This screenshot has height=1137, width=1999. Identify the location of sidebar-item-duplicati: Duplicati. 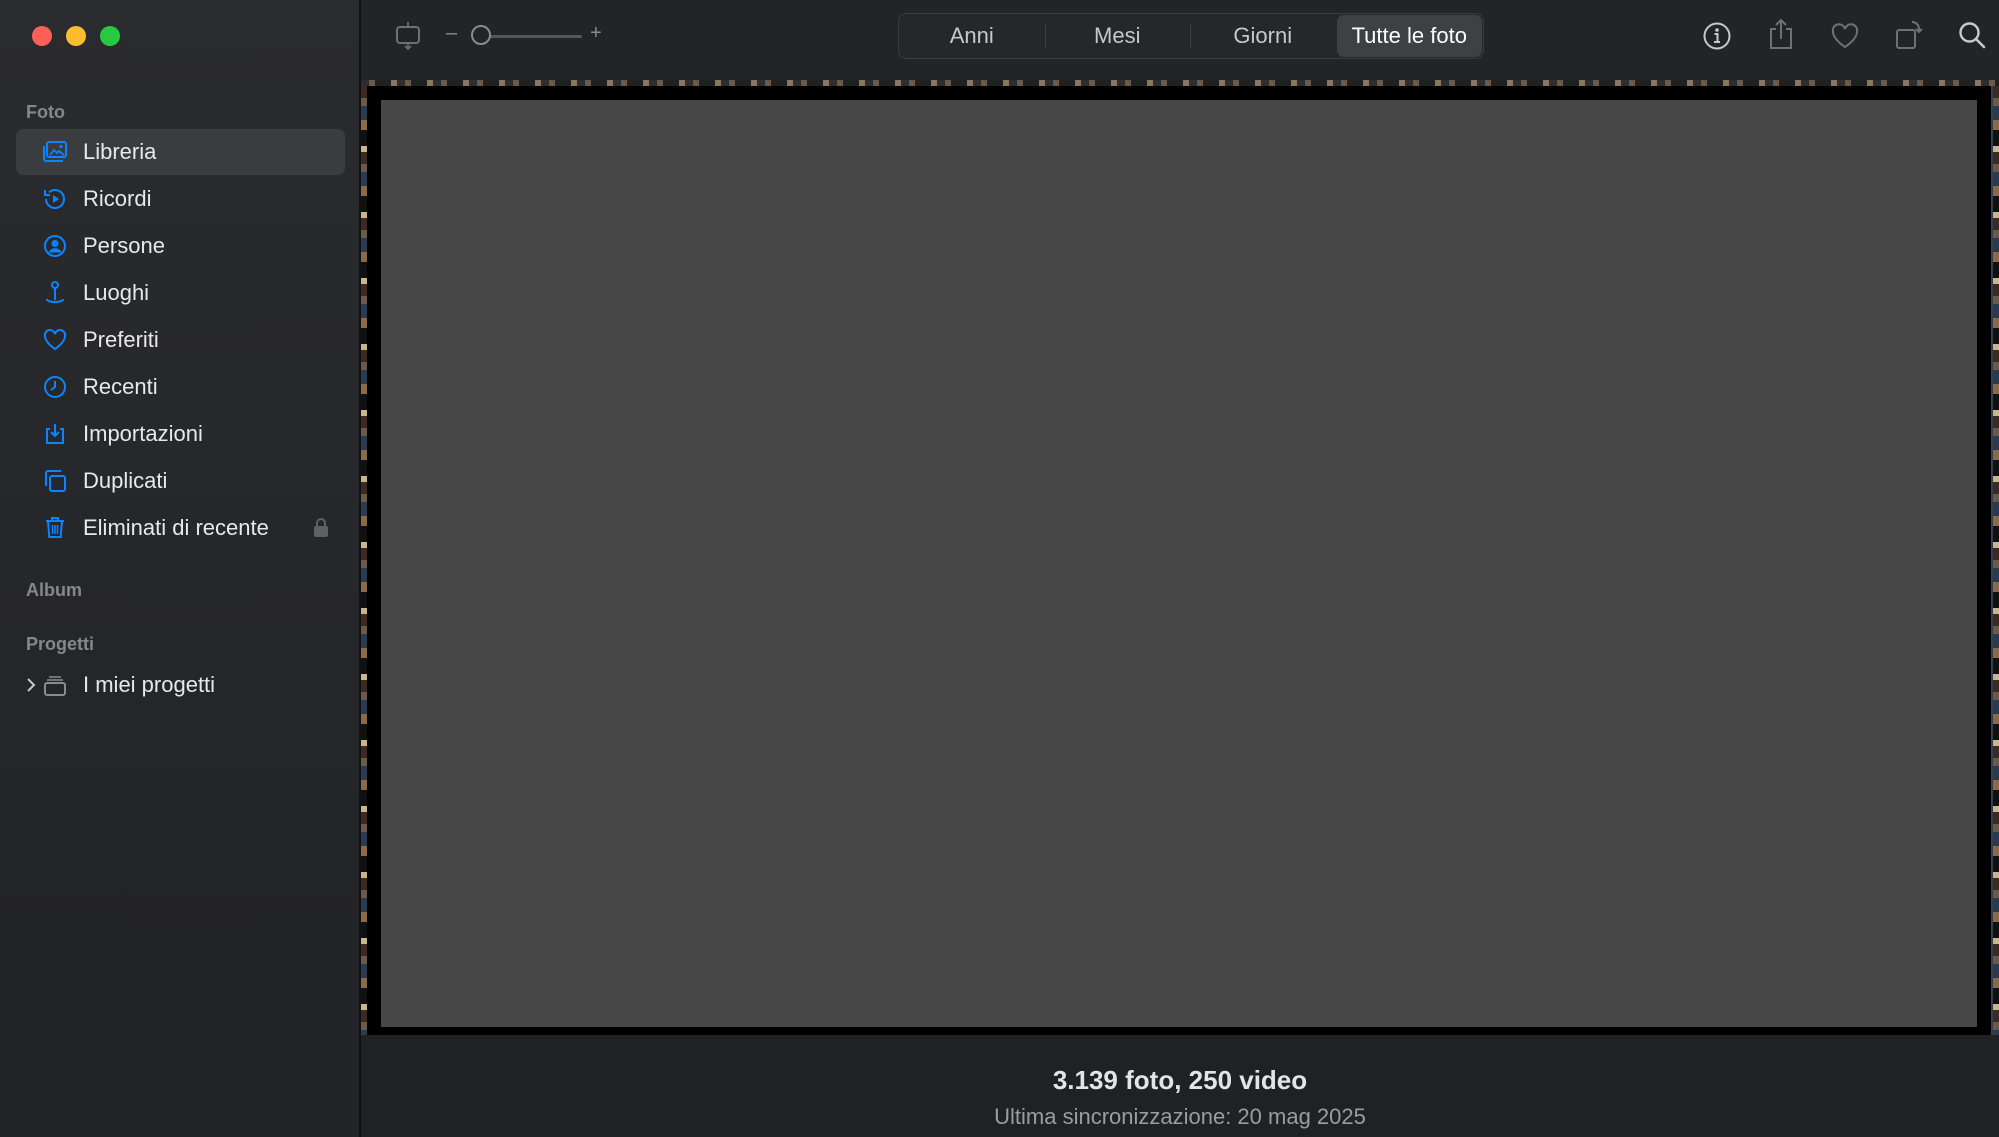
(180, 481).